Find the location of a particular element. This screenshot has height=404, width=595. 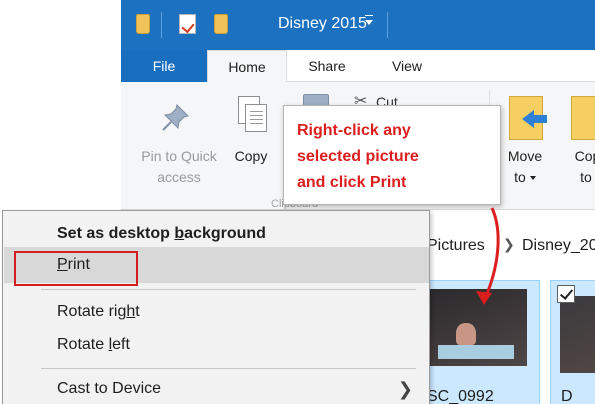

checkbox-icon is located at coordinates (566, 294).